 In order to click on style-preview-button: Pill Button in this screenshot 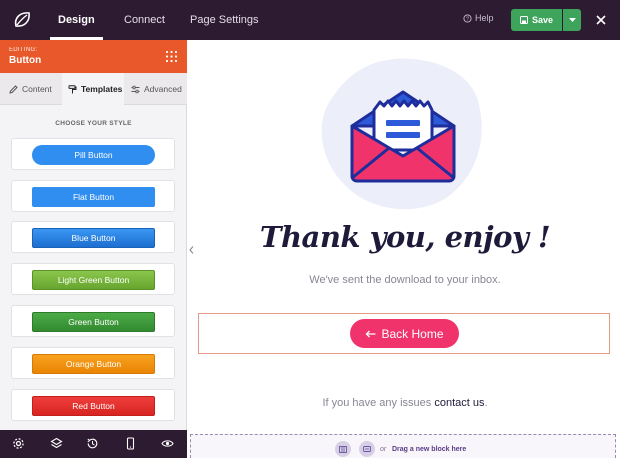, I will do `click(93, 155)`.